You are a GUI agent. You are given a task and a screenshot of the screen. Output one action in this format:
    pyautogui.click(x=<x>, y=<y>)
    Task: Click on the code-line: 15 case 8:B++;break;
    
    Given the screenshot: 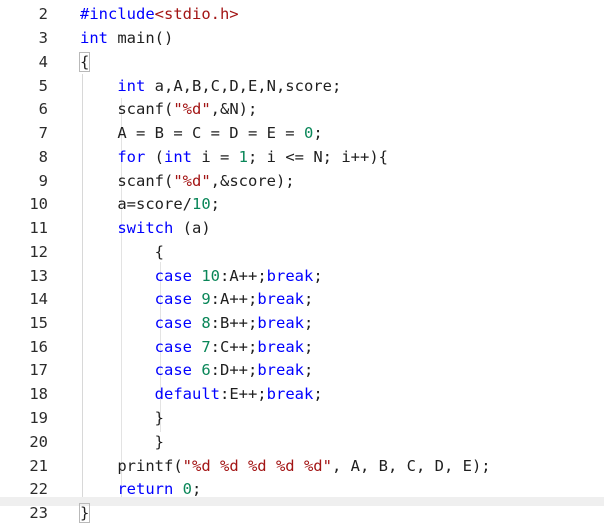 What is the action you would take?
    pyautogui.click(x=302, y=324)
    